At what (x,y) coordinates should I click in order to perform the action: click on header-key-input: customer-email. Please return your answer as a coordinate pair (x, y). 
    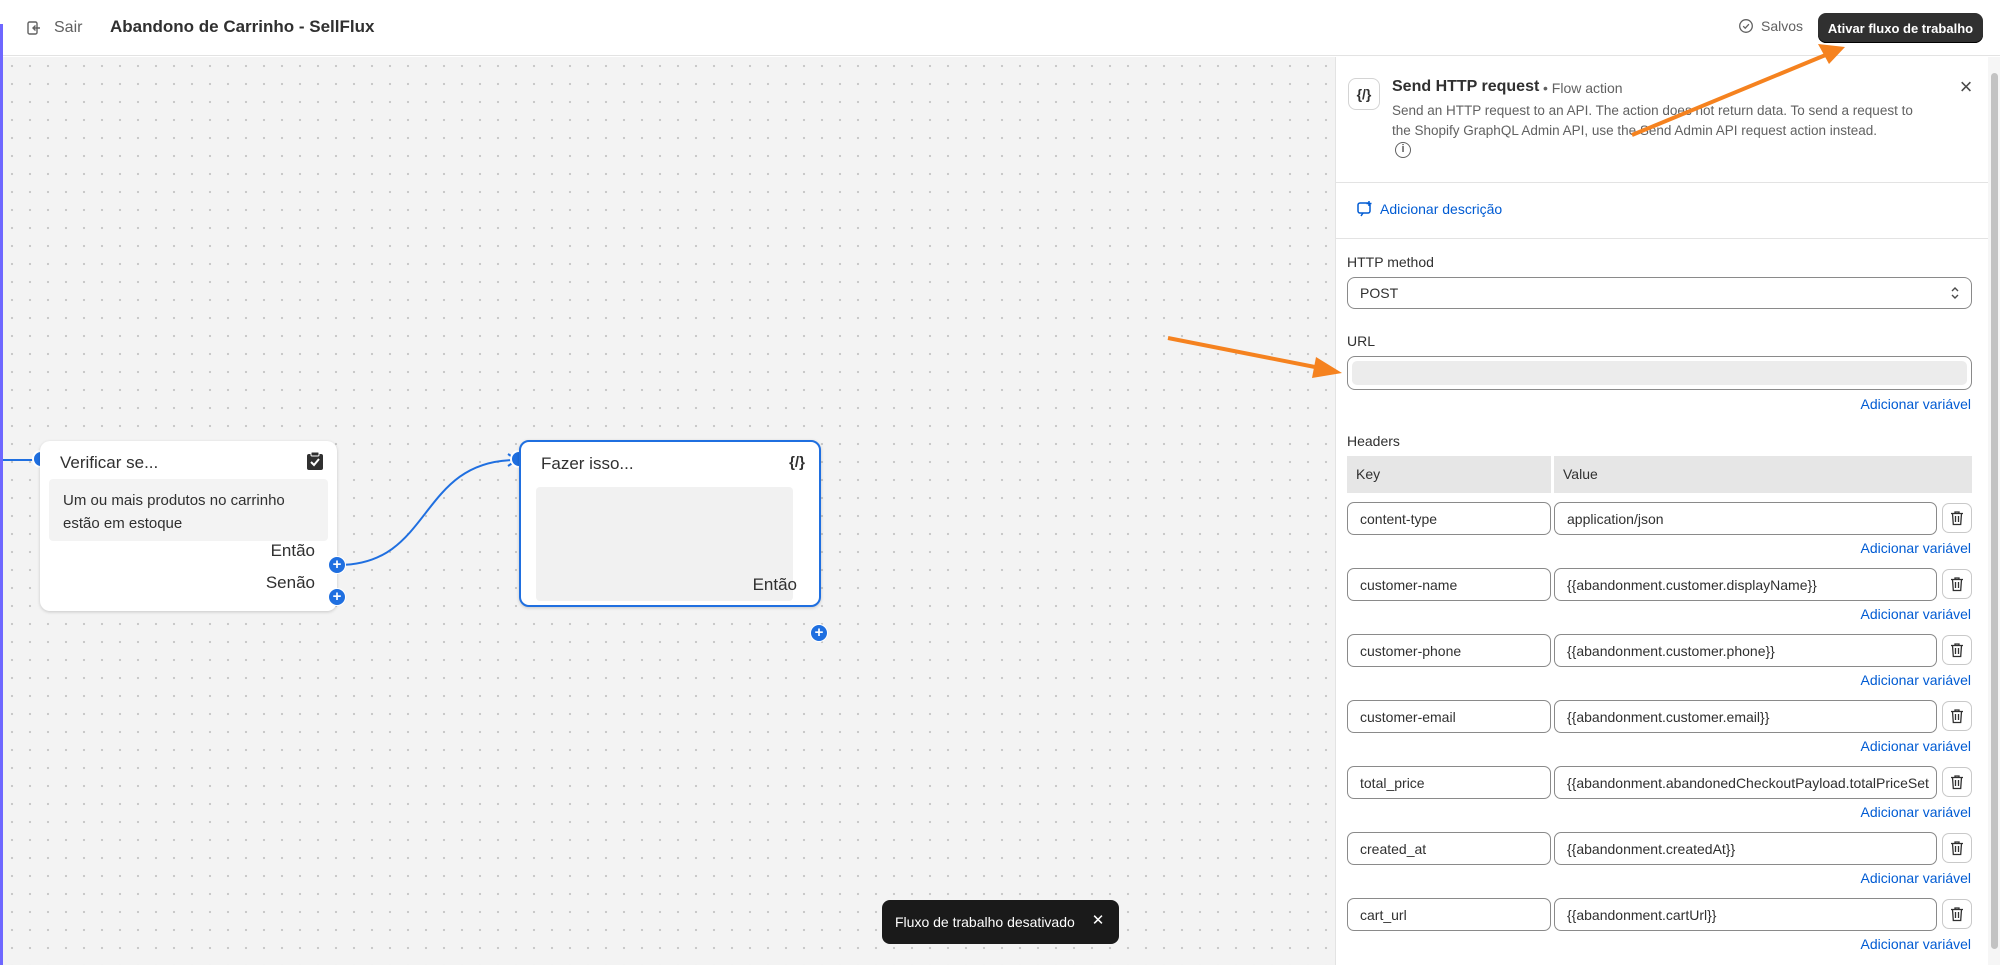
    Looking at the image, I should click on (1449, 716).